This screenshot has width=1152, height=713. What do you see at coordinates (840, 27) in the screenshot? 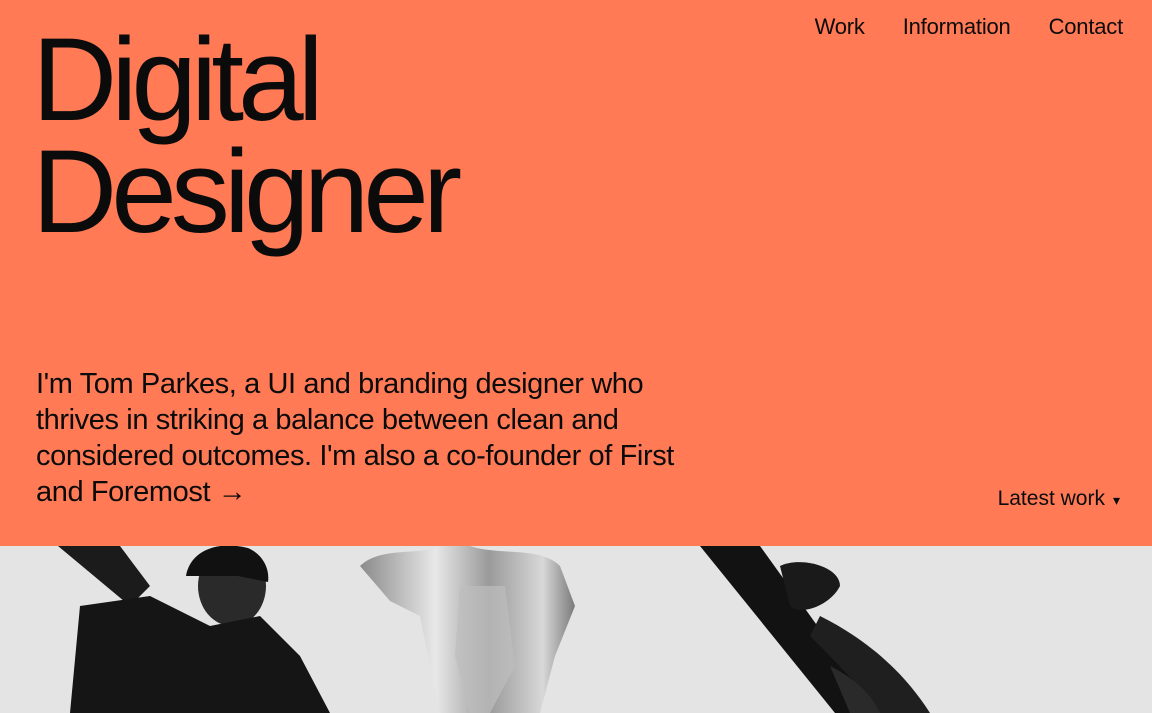
I see `nav-link-work: Work` at bounding box center [840, 27].